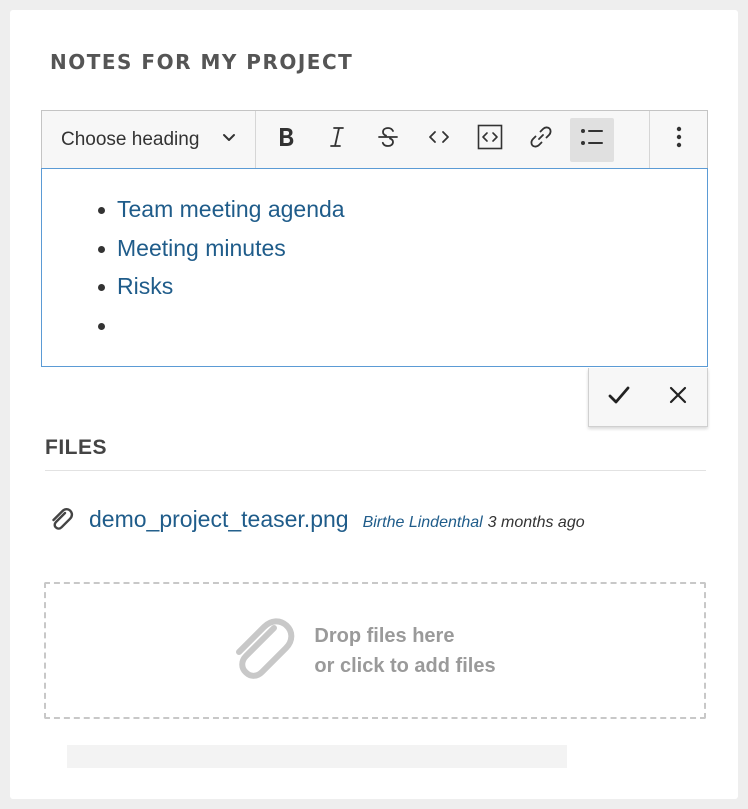 The height and width of the screenshot is (809, 748). I want to click on more-options-button, so click(678, 139).